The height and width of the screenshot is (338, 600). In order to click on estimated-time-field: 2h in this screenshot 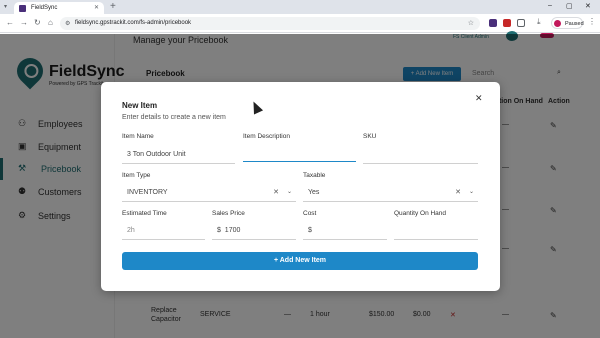, I will do `click(163, 230)`.